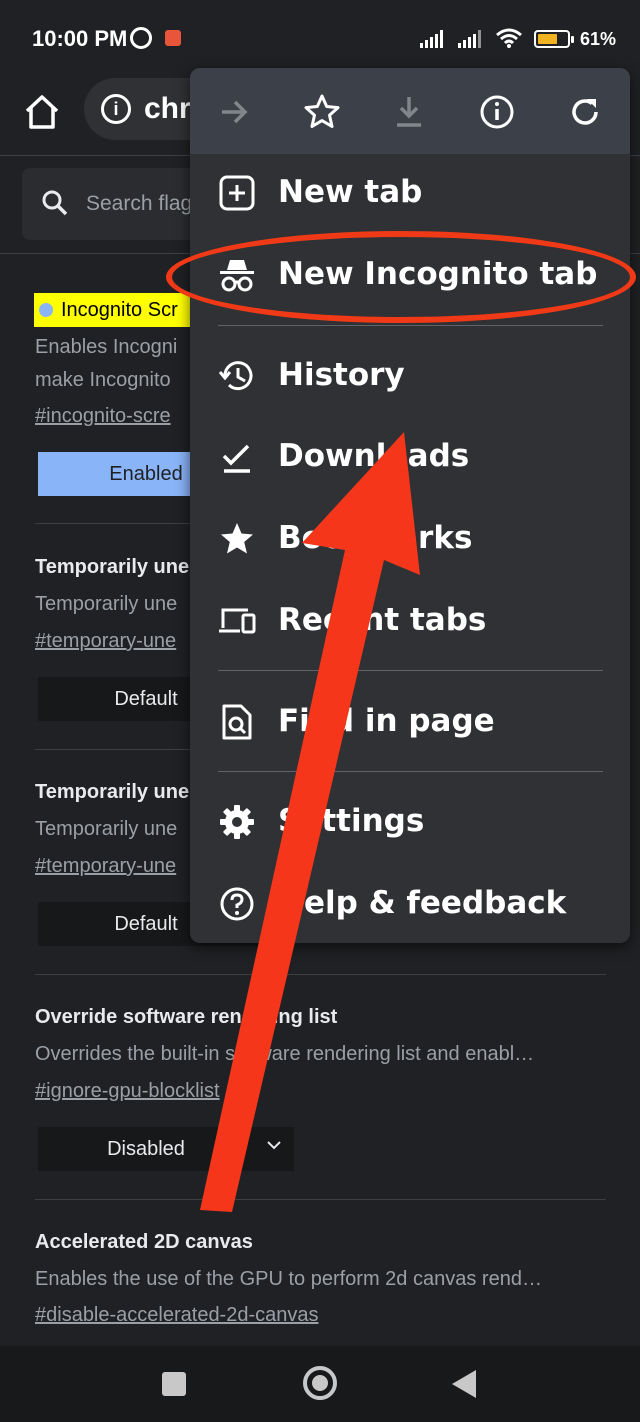 Image resolution: width=640 pixels, height=1422 pixels. Describe the element at coordinates (237, 193) in the screenshot. I see `plus-square-icon` at that location.